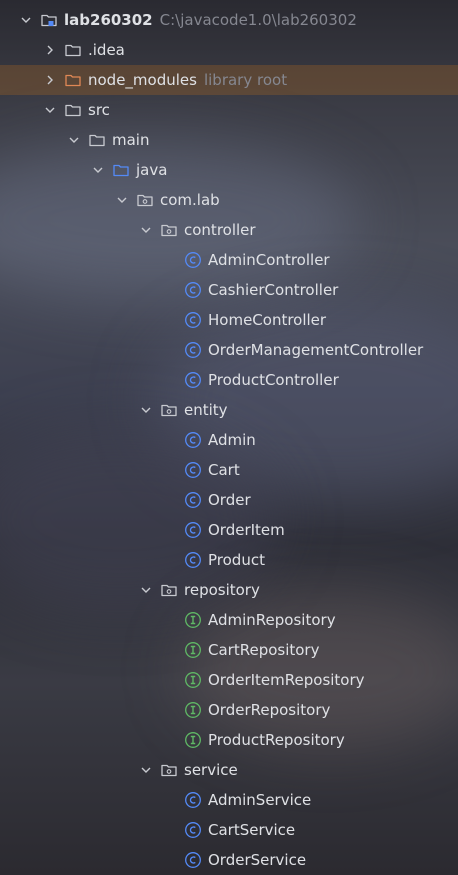 Image resolution: width=458 pixels, height=875 pixels. Describe the element at coordinates (220, 230) in the screenshot. I see `tree-row-controller-label: controller` at that location.